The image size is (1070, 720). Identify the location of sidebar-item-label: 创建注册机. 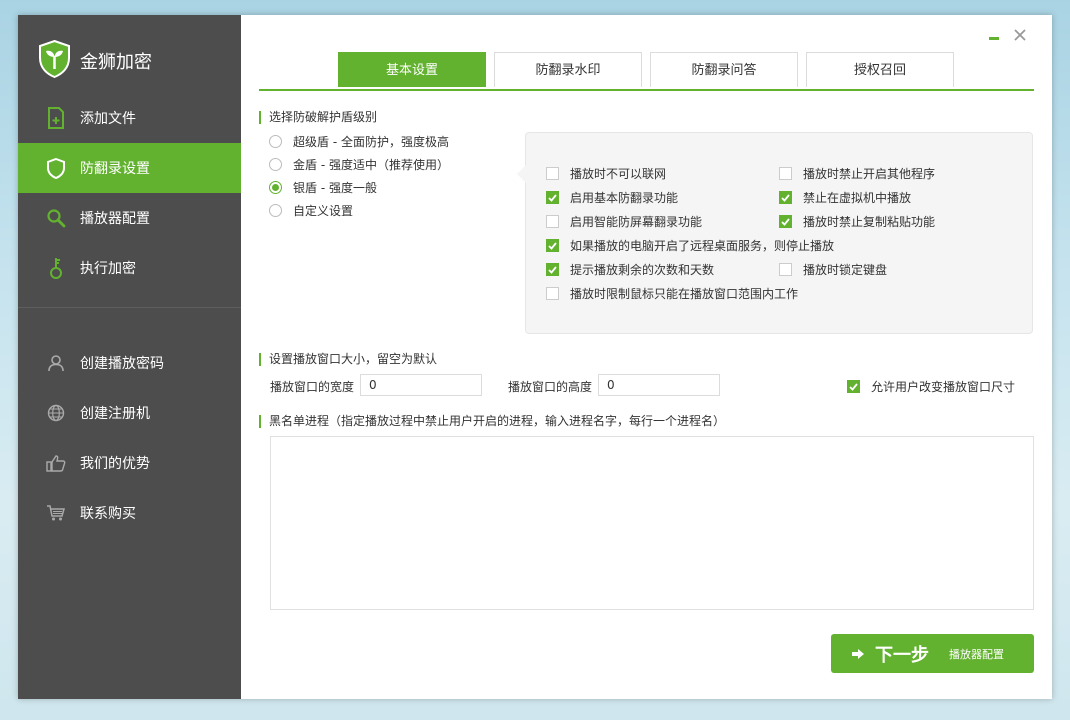
(115, 414).